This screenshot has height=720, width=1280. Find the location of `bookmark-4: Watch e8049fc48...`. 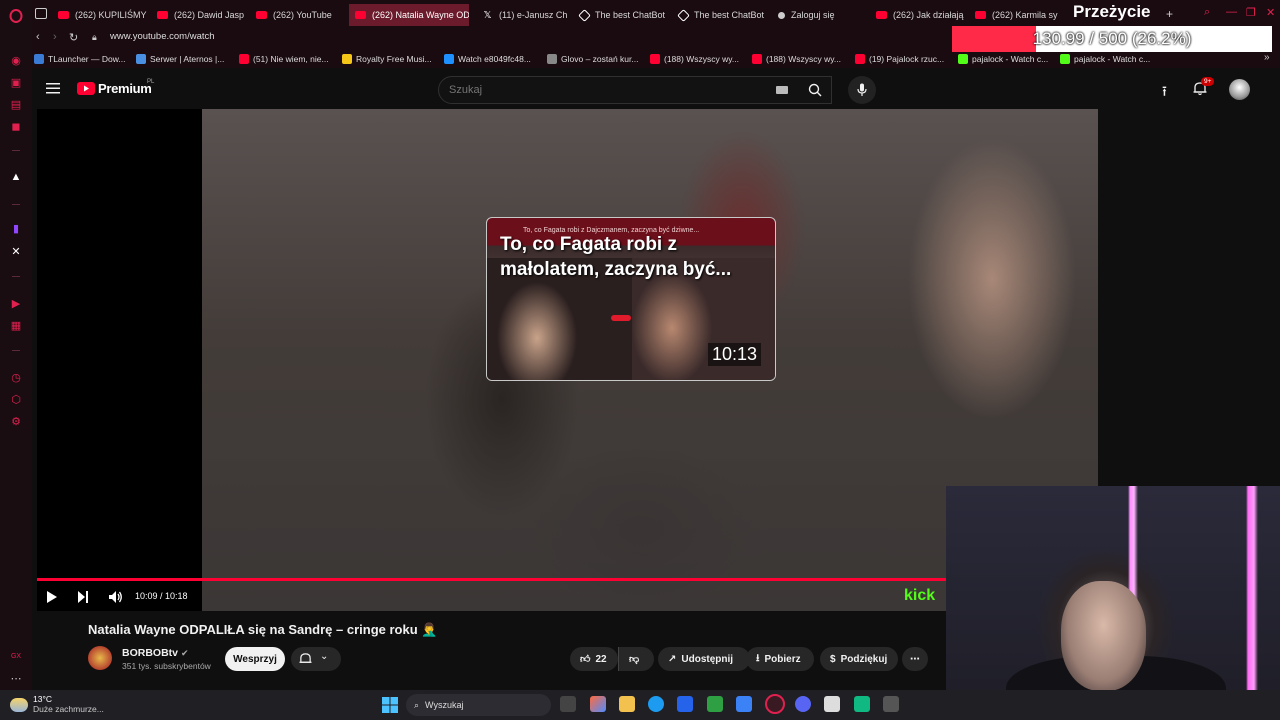

bookmark-4: Watch e8049fc48... is located at coordinates (487, 59).